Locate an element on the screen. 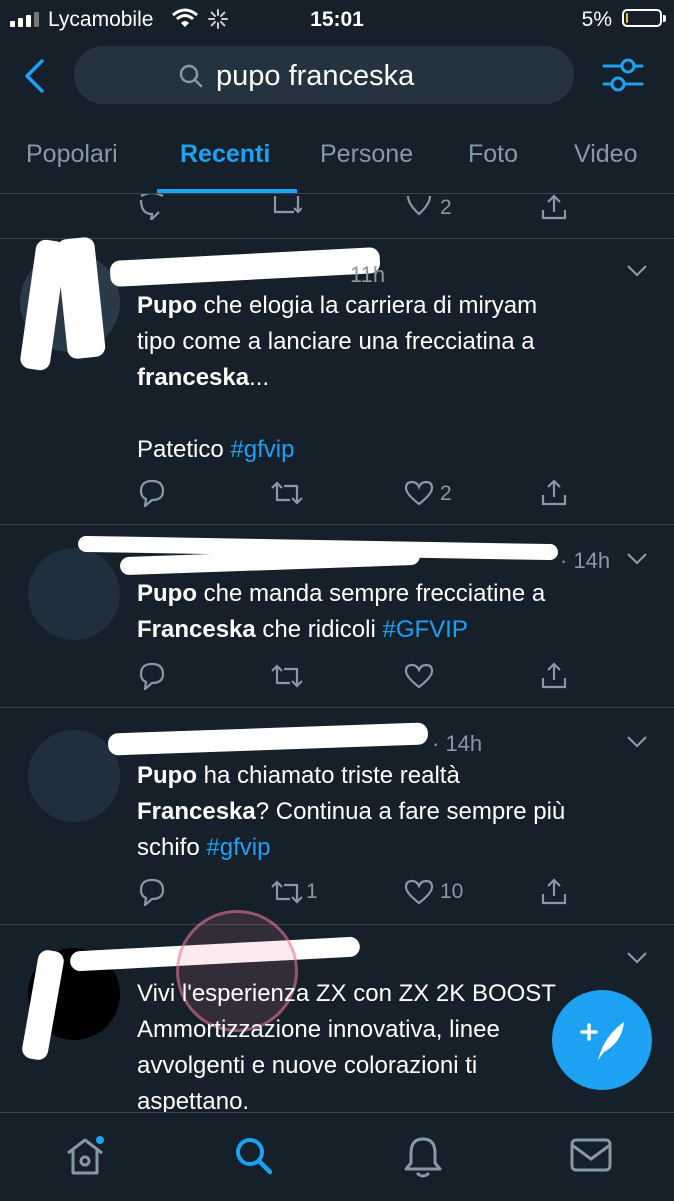  compose-icon is located at coordinates (602, 1041).